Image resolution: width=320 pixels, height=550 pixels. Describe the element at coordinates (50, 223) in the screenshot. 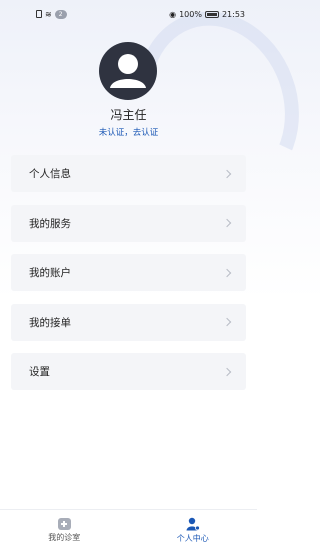

I see `menu-item-label: 我的服务` at that location.